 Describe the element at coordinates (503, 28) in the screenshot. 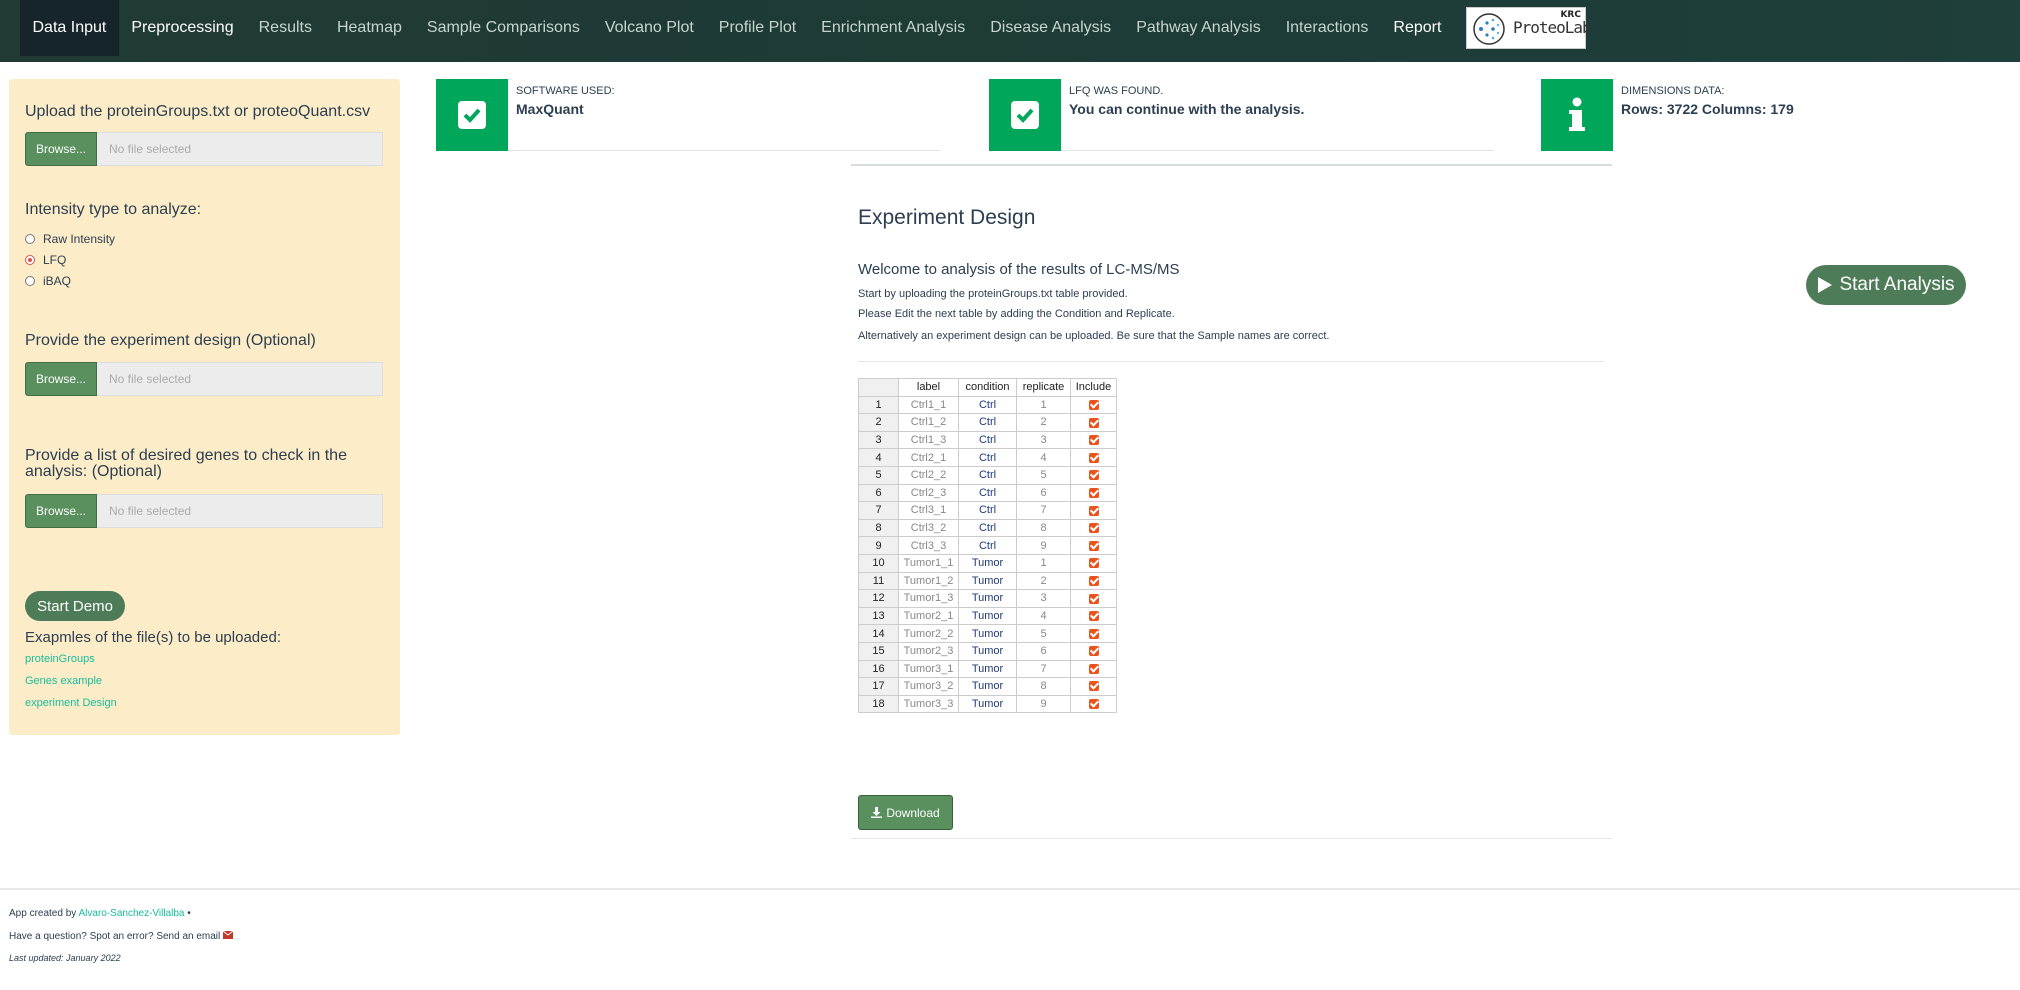

I see `tab-sample-comparisons: Sample Comparisons` at that location.